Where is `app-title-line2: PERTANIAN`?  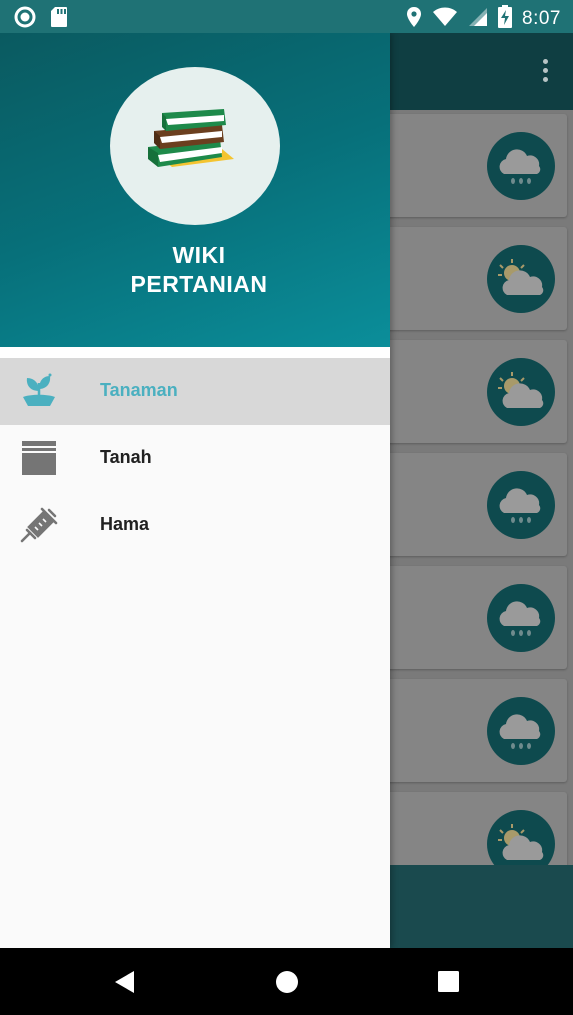
app-title-line2: PERTANIAN is located at coordinates (199, 284).